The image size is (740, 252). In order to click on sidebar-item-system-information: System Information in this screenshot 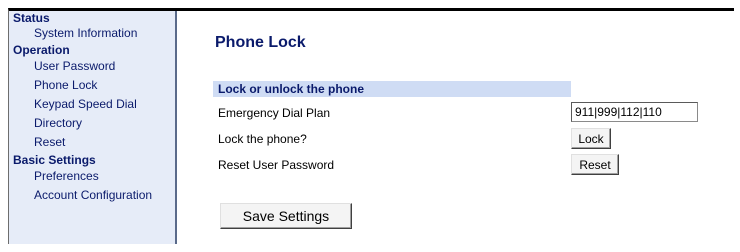, I will do `click(92, 33)`.